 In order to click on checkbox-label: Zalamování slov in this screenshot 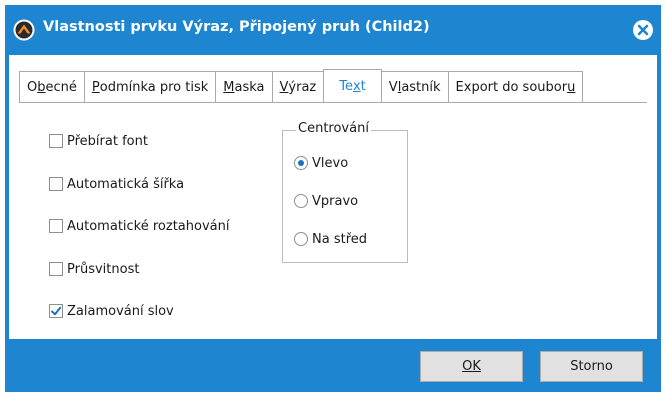, I will do `click(120, 311)`.